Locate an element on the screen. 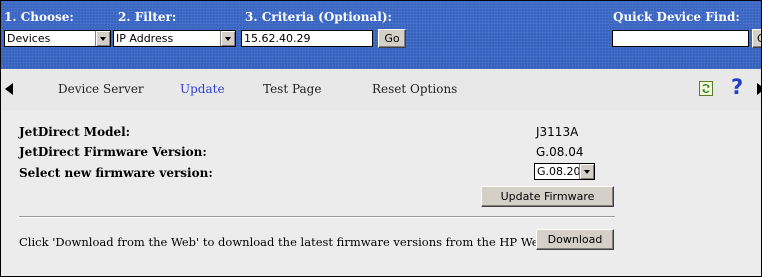 This screenshot has width=762, height=277. tab-reset-options: Reset Options is located at coordinates (414, 89).